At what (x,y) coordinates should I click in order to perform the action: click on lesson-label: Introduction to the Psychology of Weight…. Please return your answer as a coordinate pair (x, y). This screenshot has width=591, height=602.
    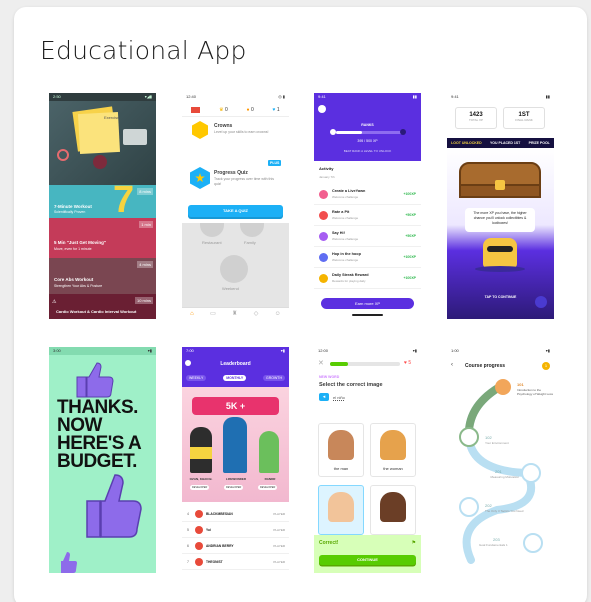
    Looking at the image, I should click on (535, 392).